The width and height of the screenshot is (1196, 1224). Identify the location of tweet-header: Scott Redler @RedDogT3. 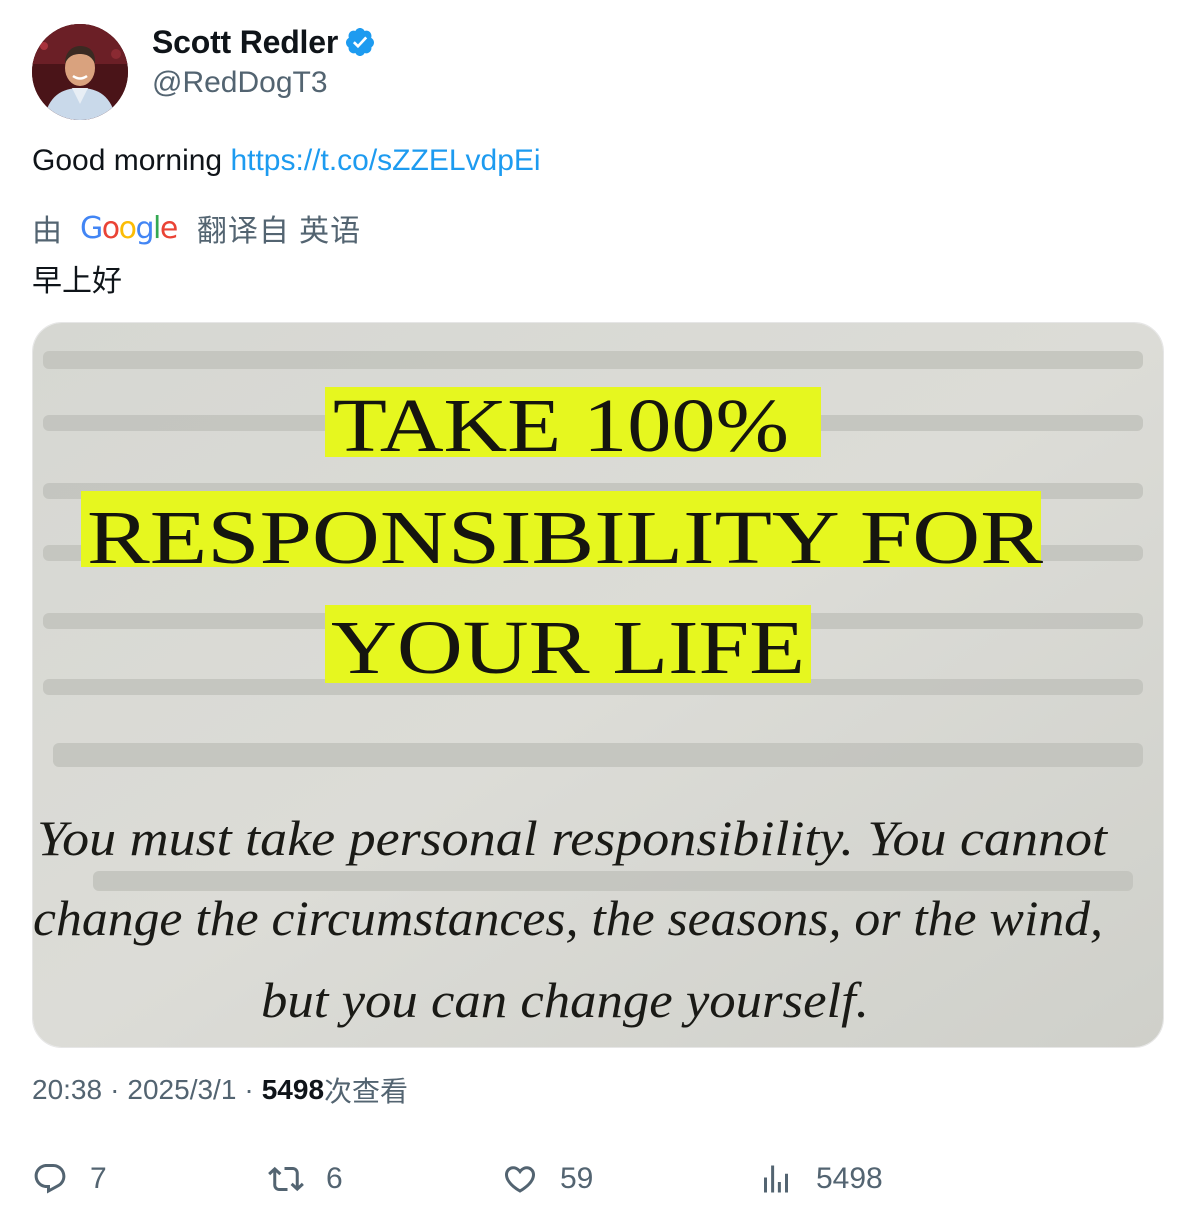
(597, 72).